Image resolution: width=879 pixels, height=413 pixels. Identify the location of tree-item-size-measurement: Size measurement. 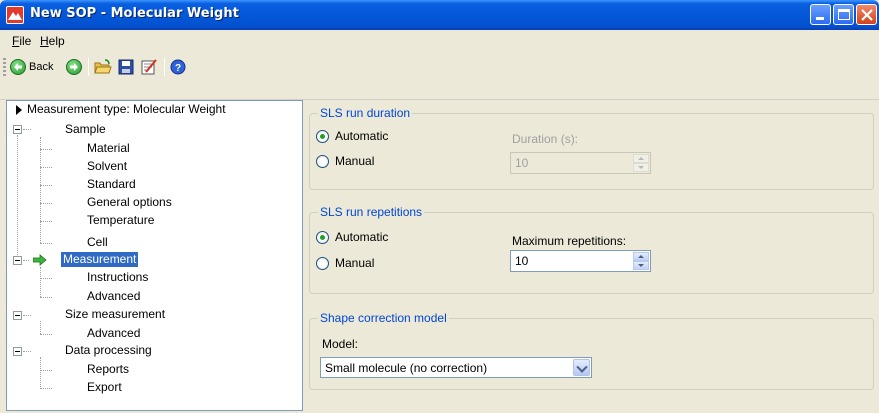
(115, 314).